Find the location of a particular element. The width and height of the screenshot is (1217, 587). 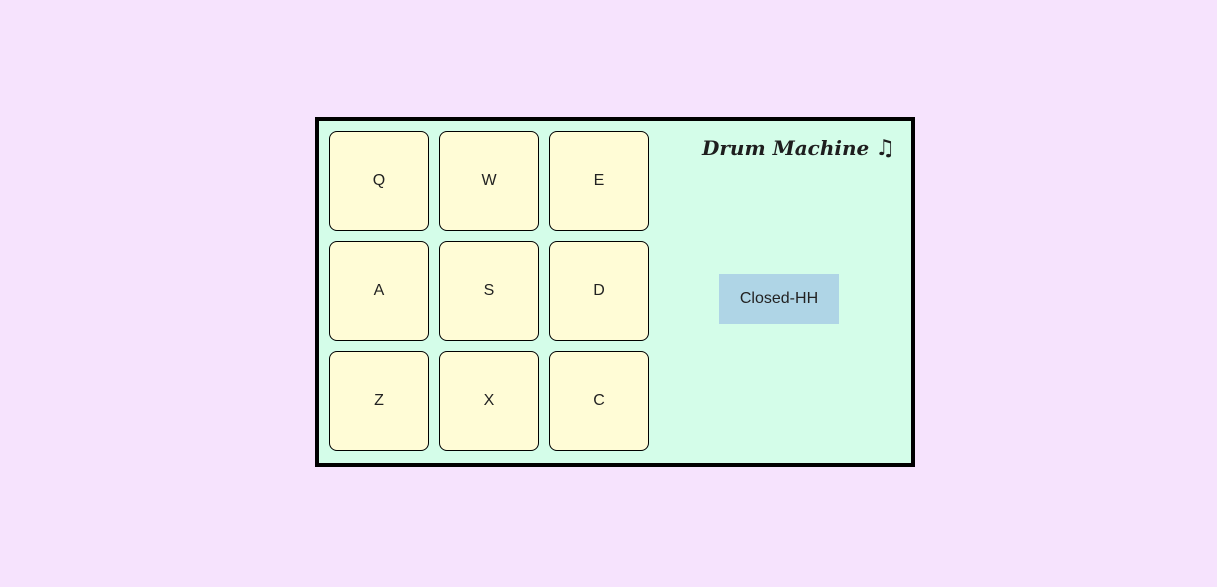

drum-pad-s: S is located at coordinates (489, 291).